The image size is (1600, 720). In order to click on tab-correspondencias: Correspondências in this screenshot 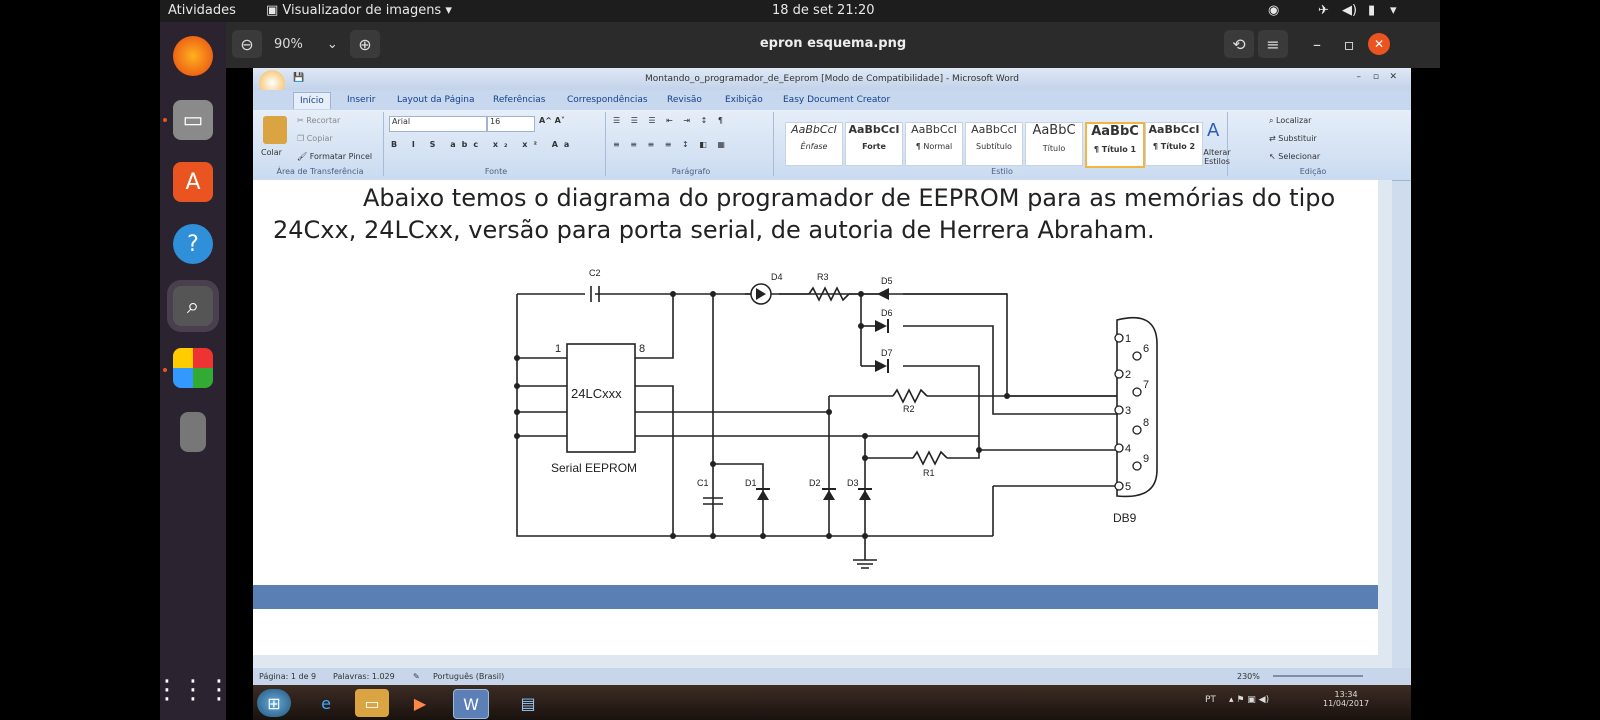, I will do `click(607, 100)`.